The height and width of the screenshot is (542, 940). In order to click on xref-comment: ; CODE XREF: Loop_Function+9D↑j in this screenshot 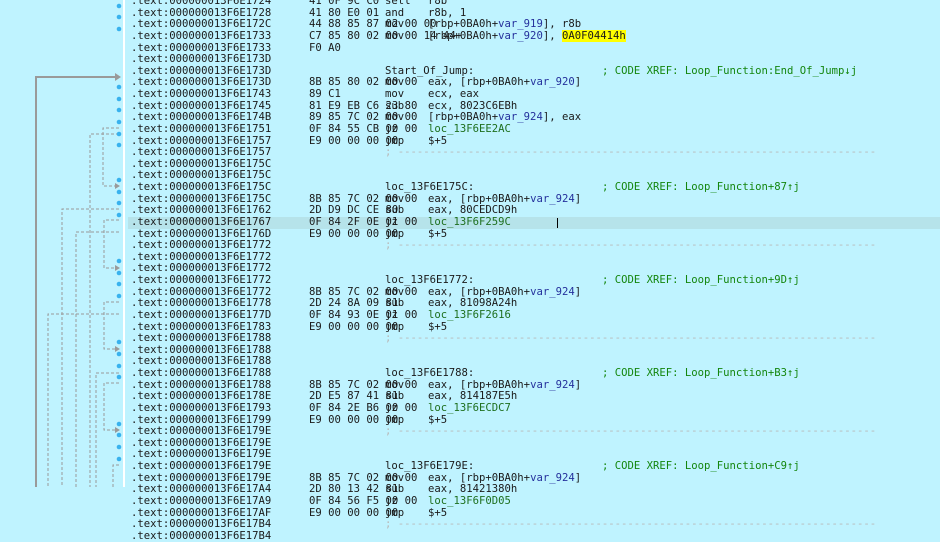, I will do `click(701, 280)`.